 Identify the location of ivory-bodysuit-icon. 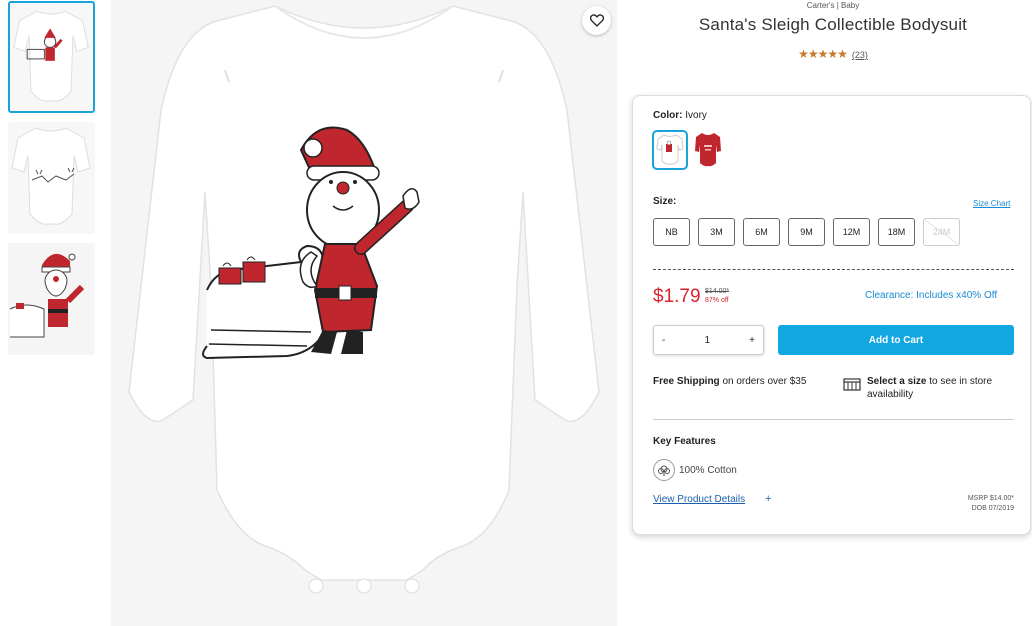
(670, 149).